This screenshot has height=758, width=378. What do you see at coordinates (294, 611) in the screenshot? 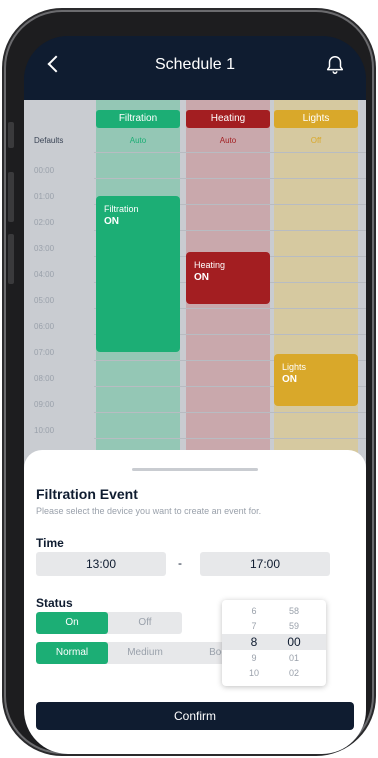
I see `picker-minute: 58` at bounding box center [294, 611].